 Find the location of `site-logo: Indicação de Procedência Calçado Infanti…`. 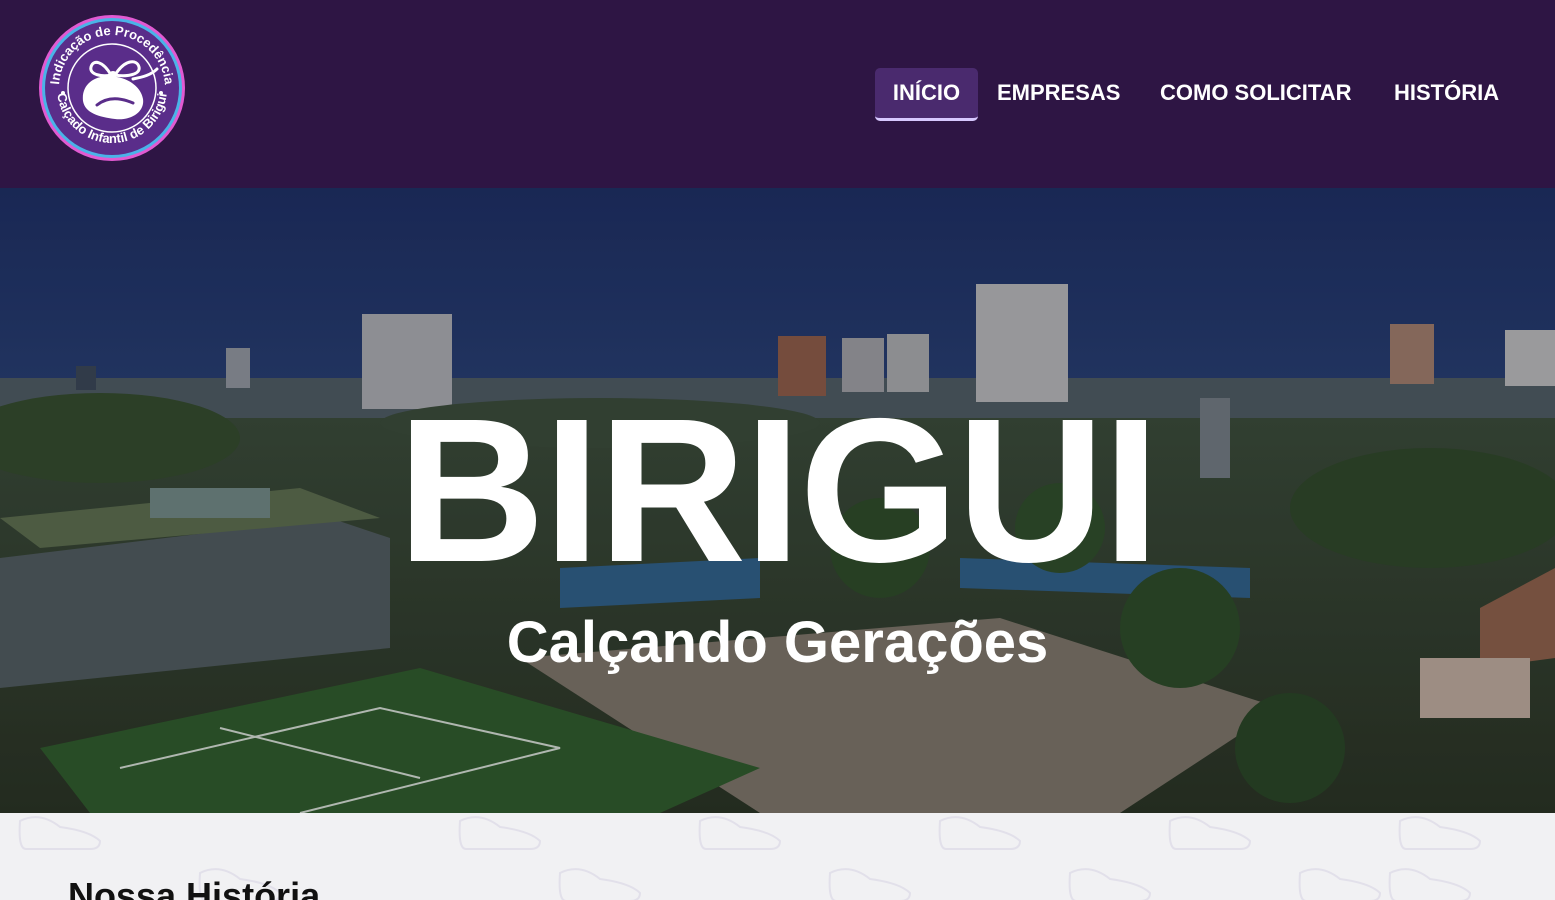

site-logo: Indicação de Procedência Calçado Infanti… is located at coordinates (112, 88).